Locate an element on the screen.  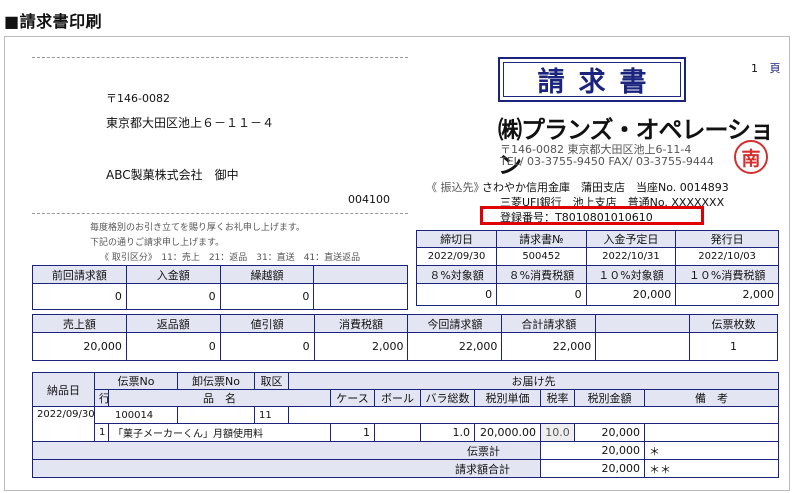
slip-total-amount: 20,000 is located at coordinates (592, 450).